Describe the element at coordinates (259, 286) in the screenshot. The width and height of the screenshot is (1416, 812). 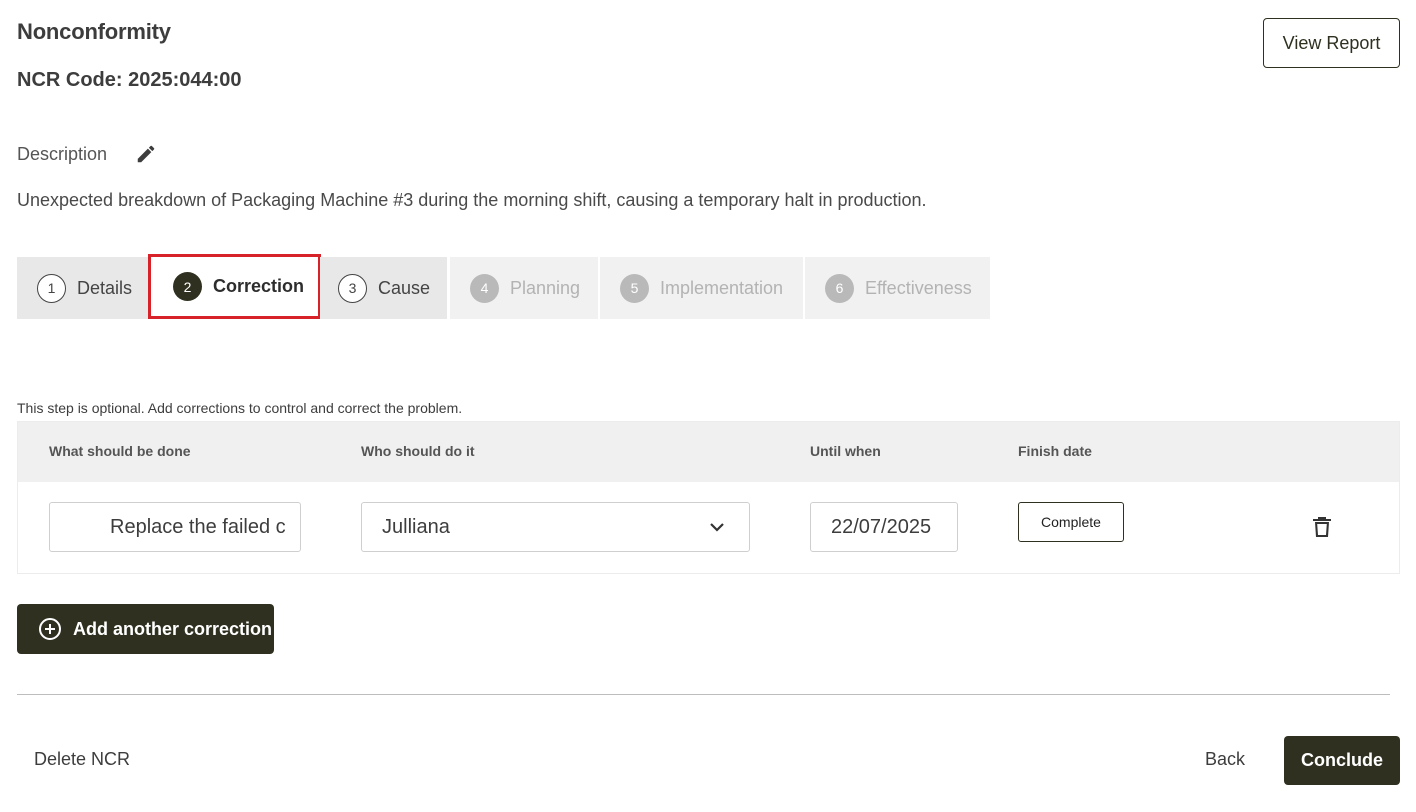
I see `tab-label: Correction` at that location.